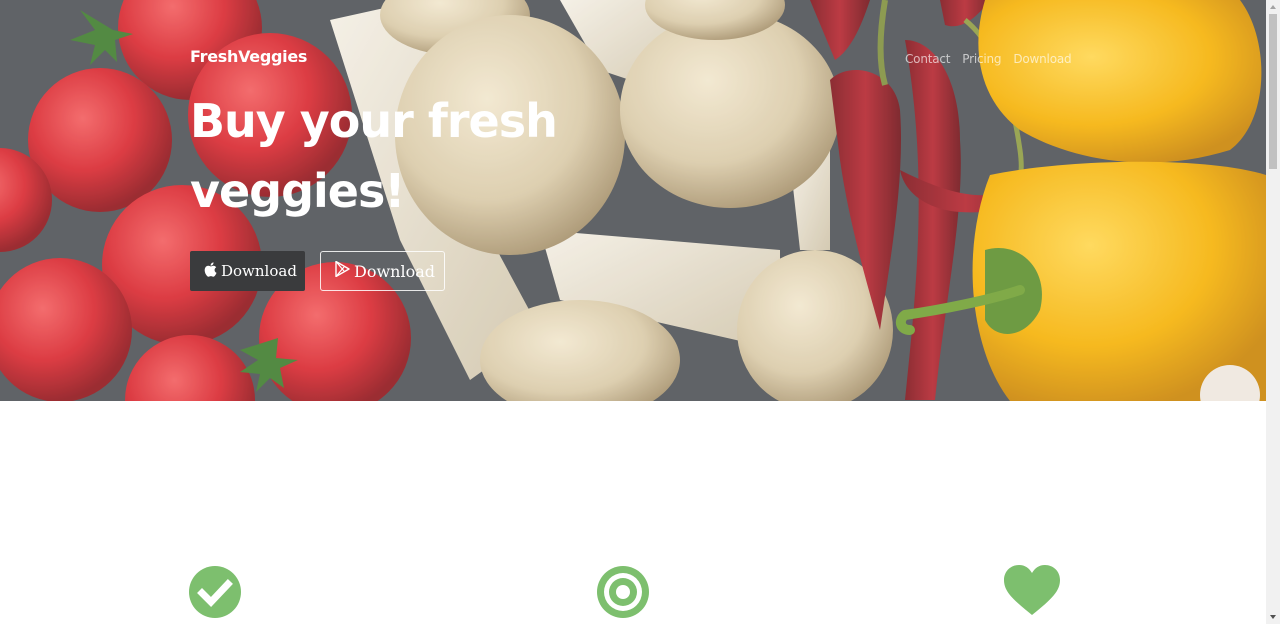 This screenshot has height=624, width=1280. I want to click on scroll-up-arrow-icon, so click(1273, 7).